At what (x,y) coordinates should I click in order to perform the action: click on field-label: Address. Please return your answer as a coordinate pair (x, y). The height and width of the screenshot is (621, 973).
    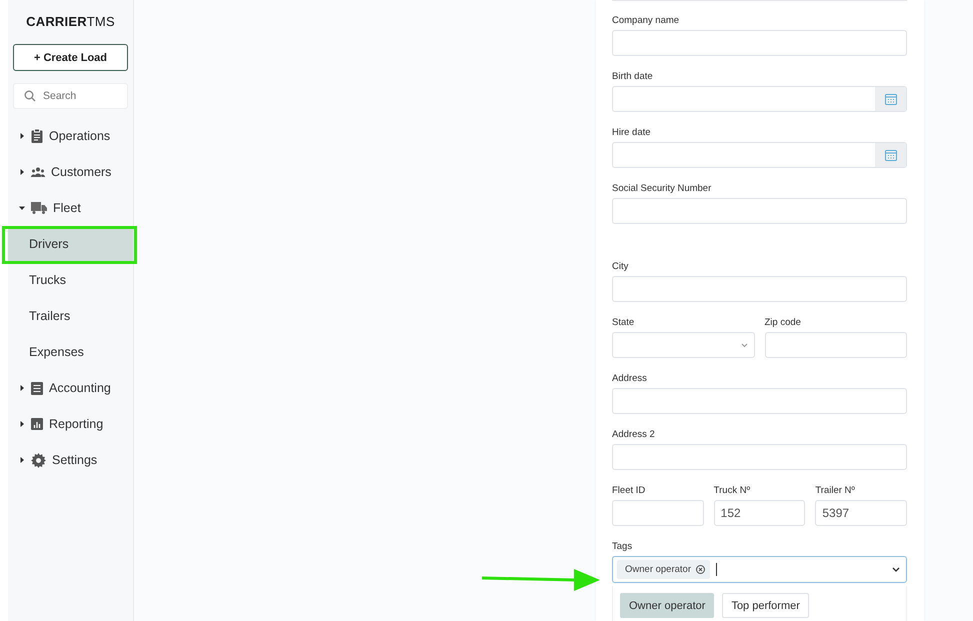
    Looking at the image, I should click on (630, 379).